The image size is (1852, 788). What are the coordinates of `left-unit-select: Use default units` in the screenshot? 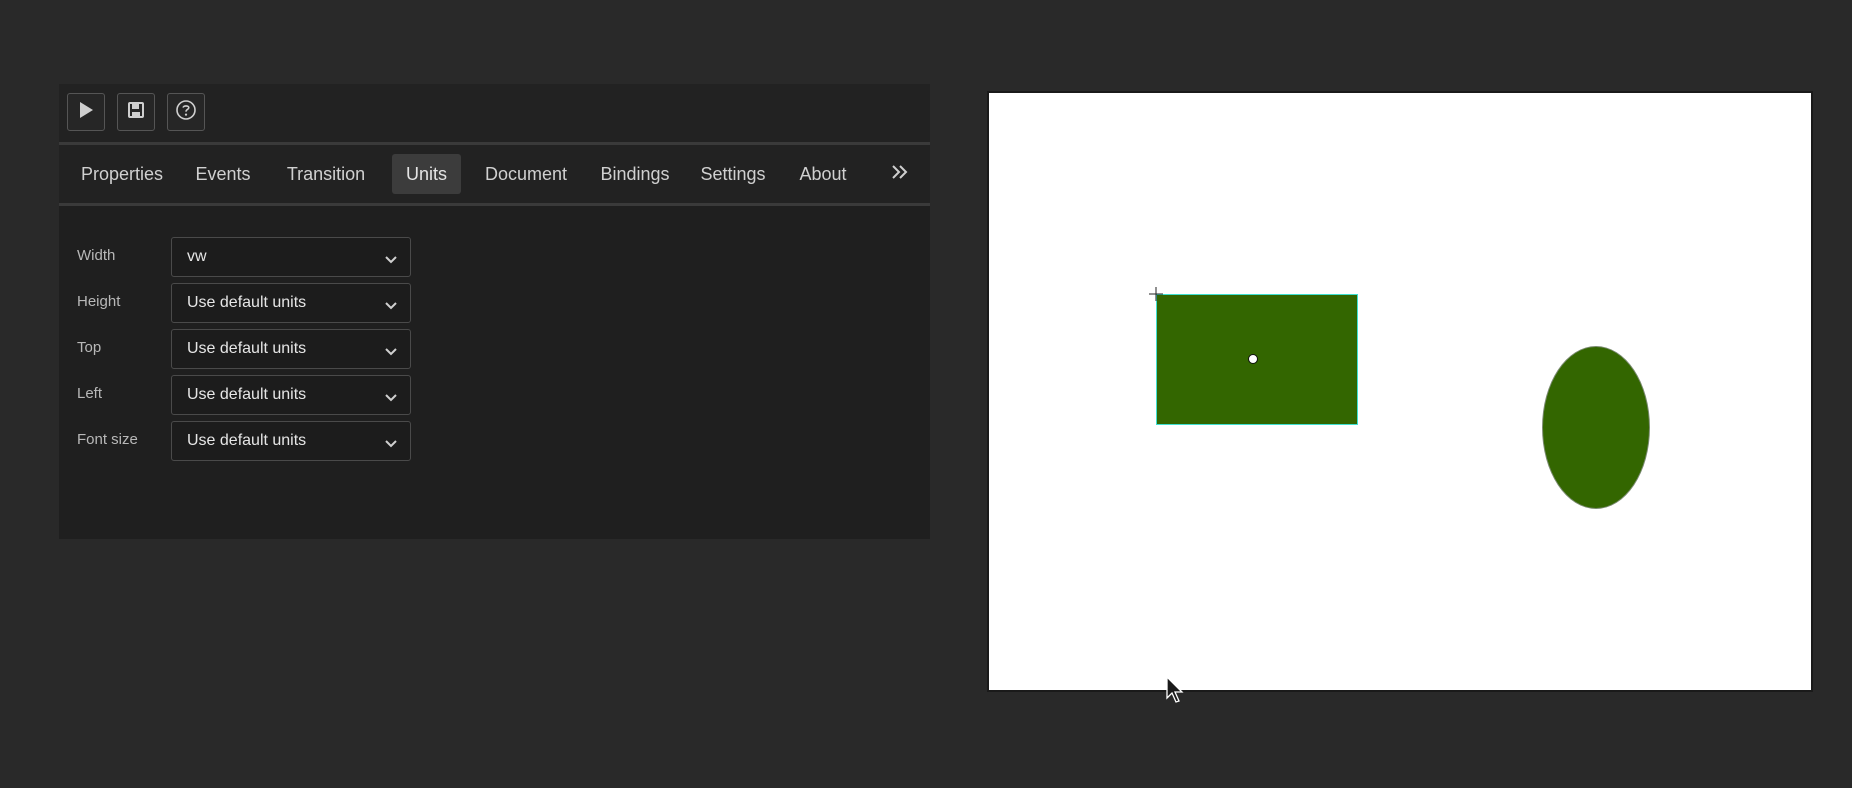 It's located at (291, 395).